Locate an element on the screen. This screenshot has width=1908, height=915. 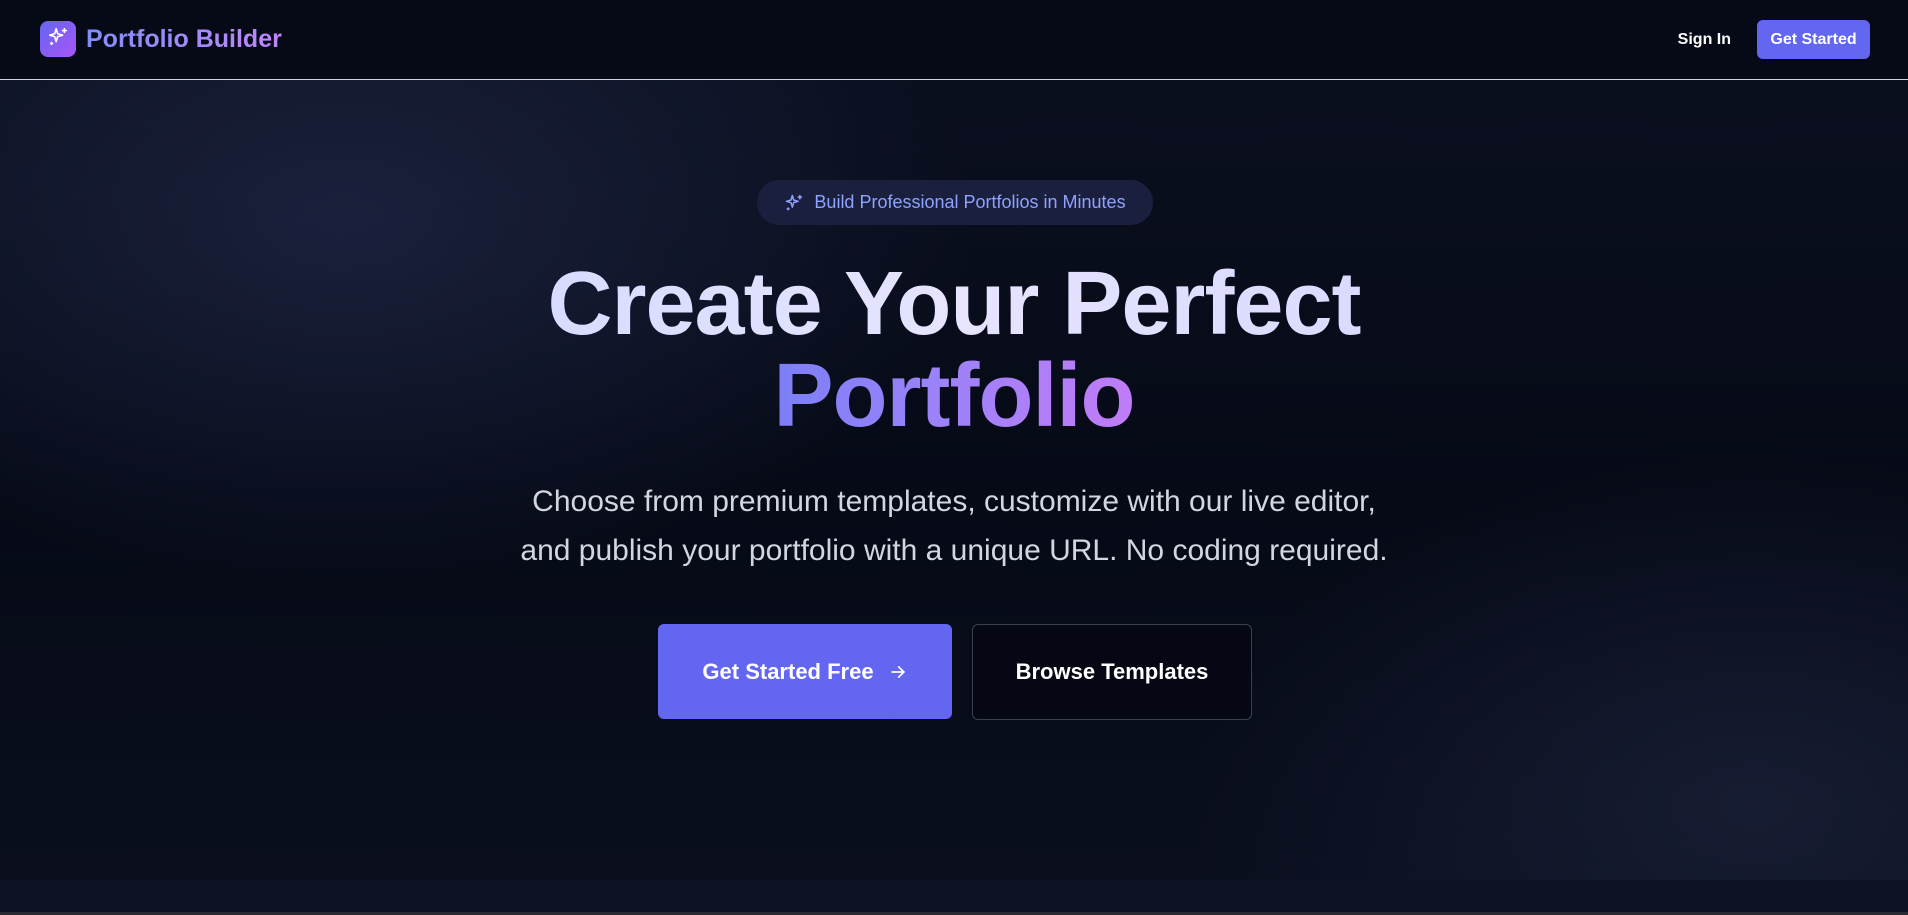
brand-logo is located at coordinates (58, 39).